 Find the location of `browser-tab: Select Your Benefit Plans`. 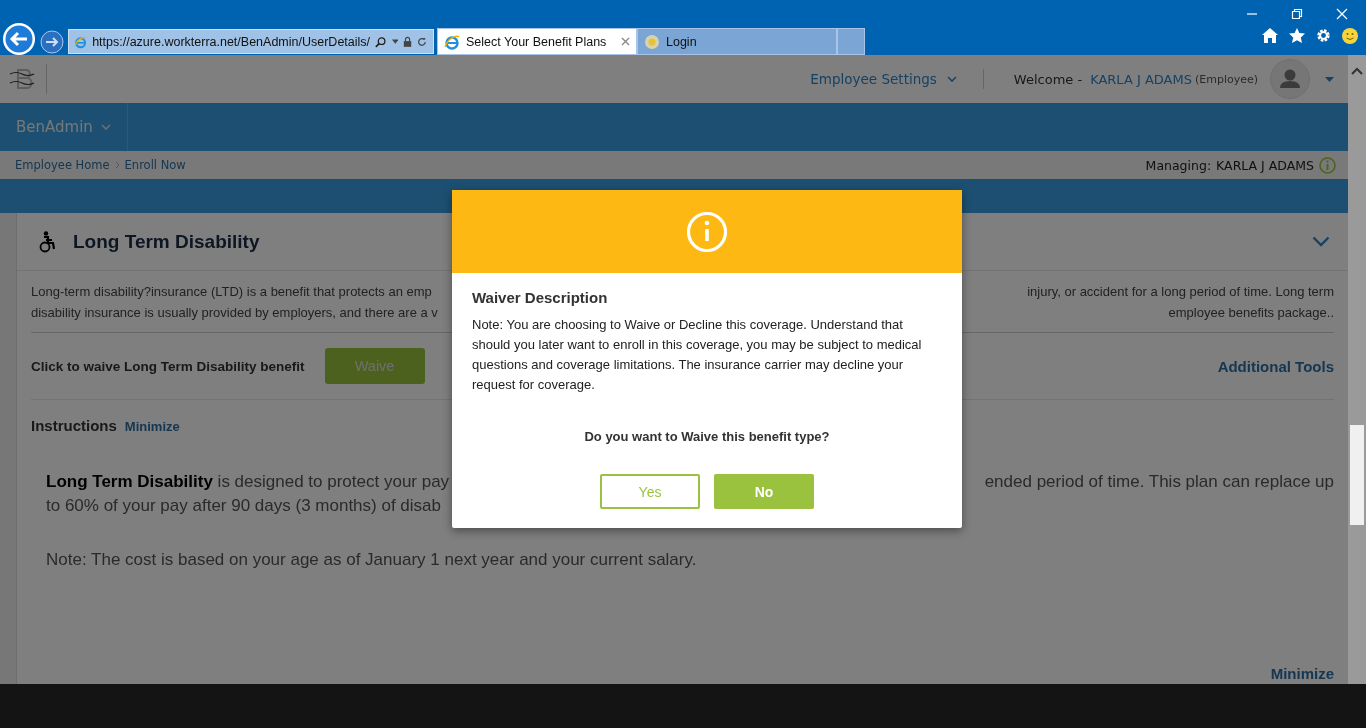

browser-tab: Select Your Benefit Plans is located at coordinates (537, 41).